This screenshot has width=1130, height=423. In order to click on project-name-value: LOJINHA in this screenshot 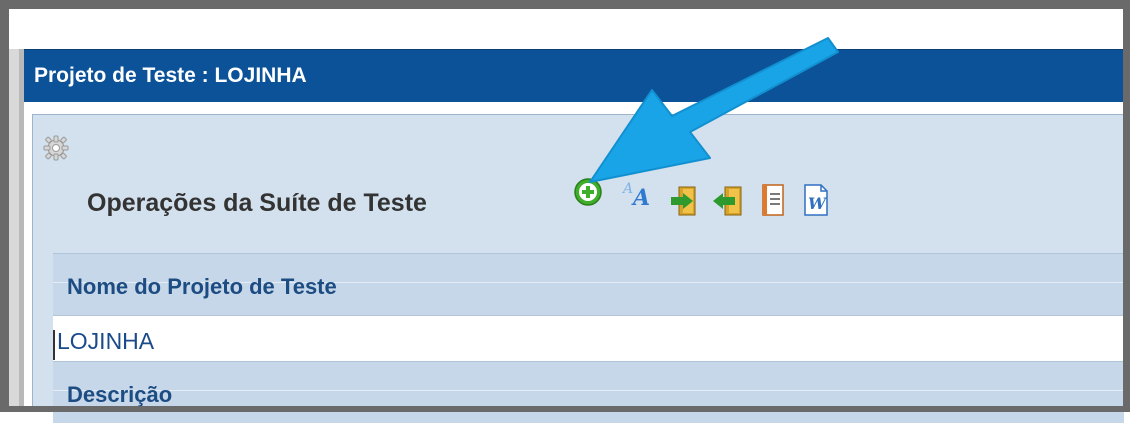, I will do `click(106, 341)`.